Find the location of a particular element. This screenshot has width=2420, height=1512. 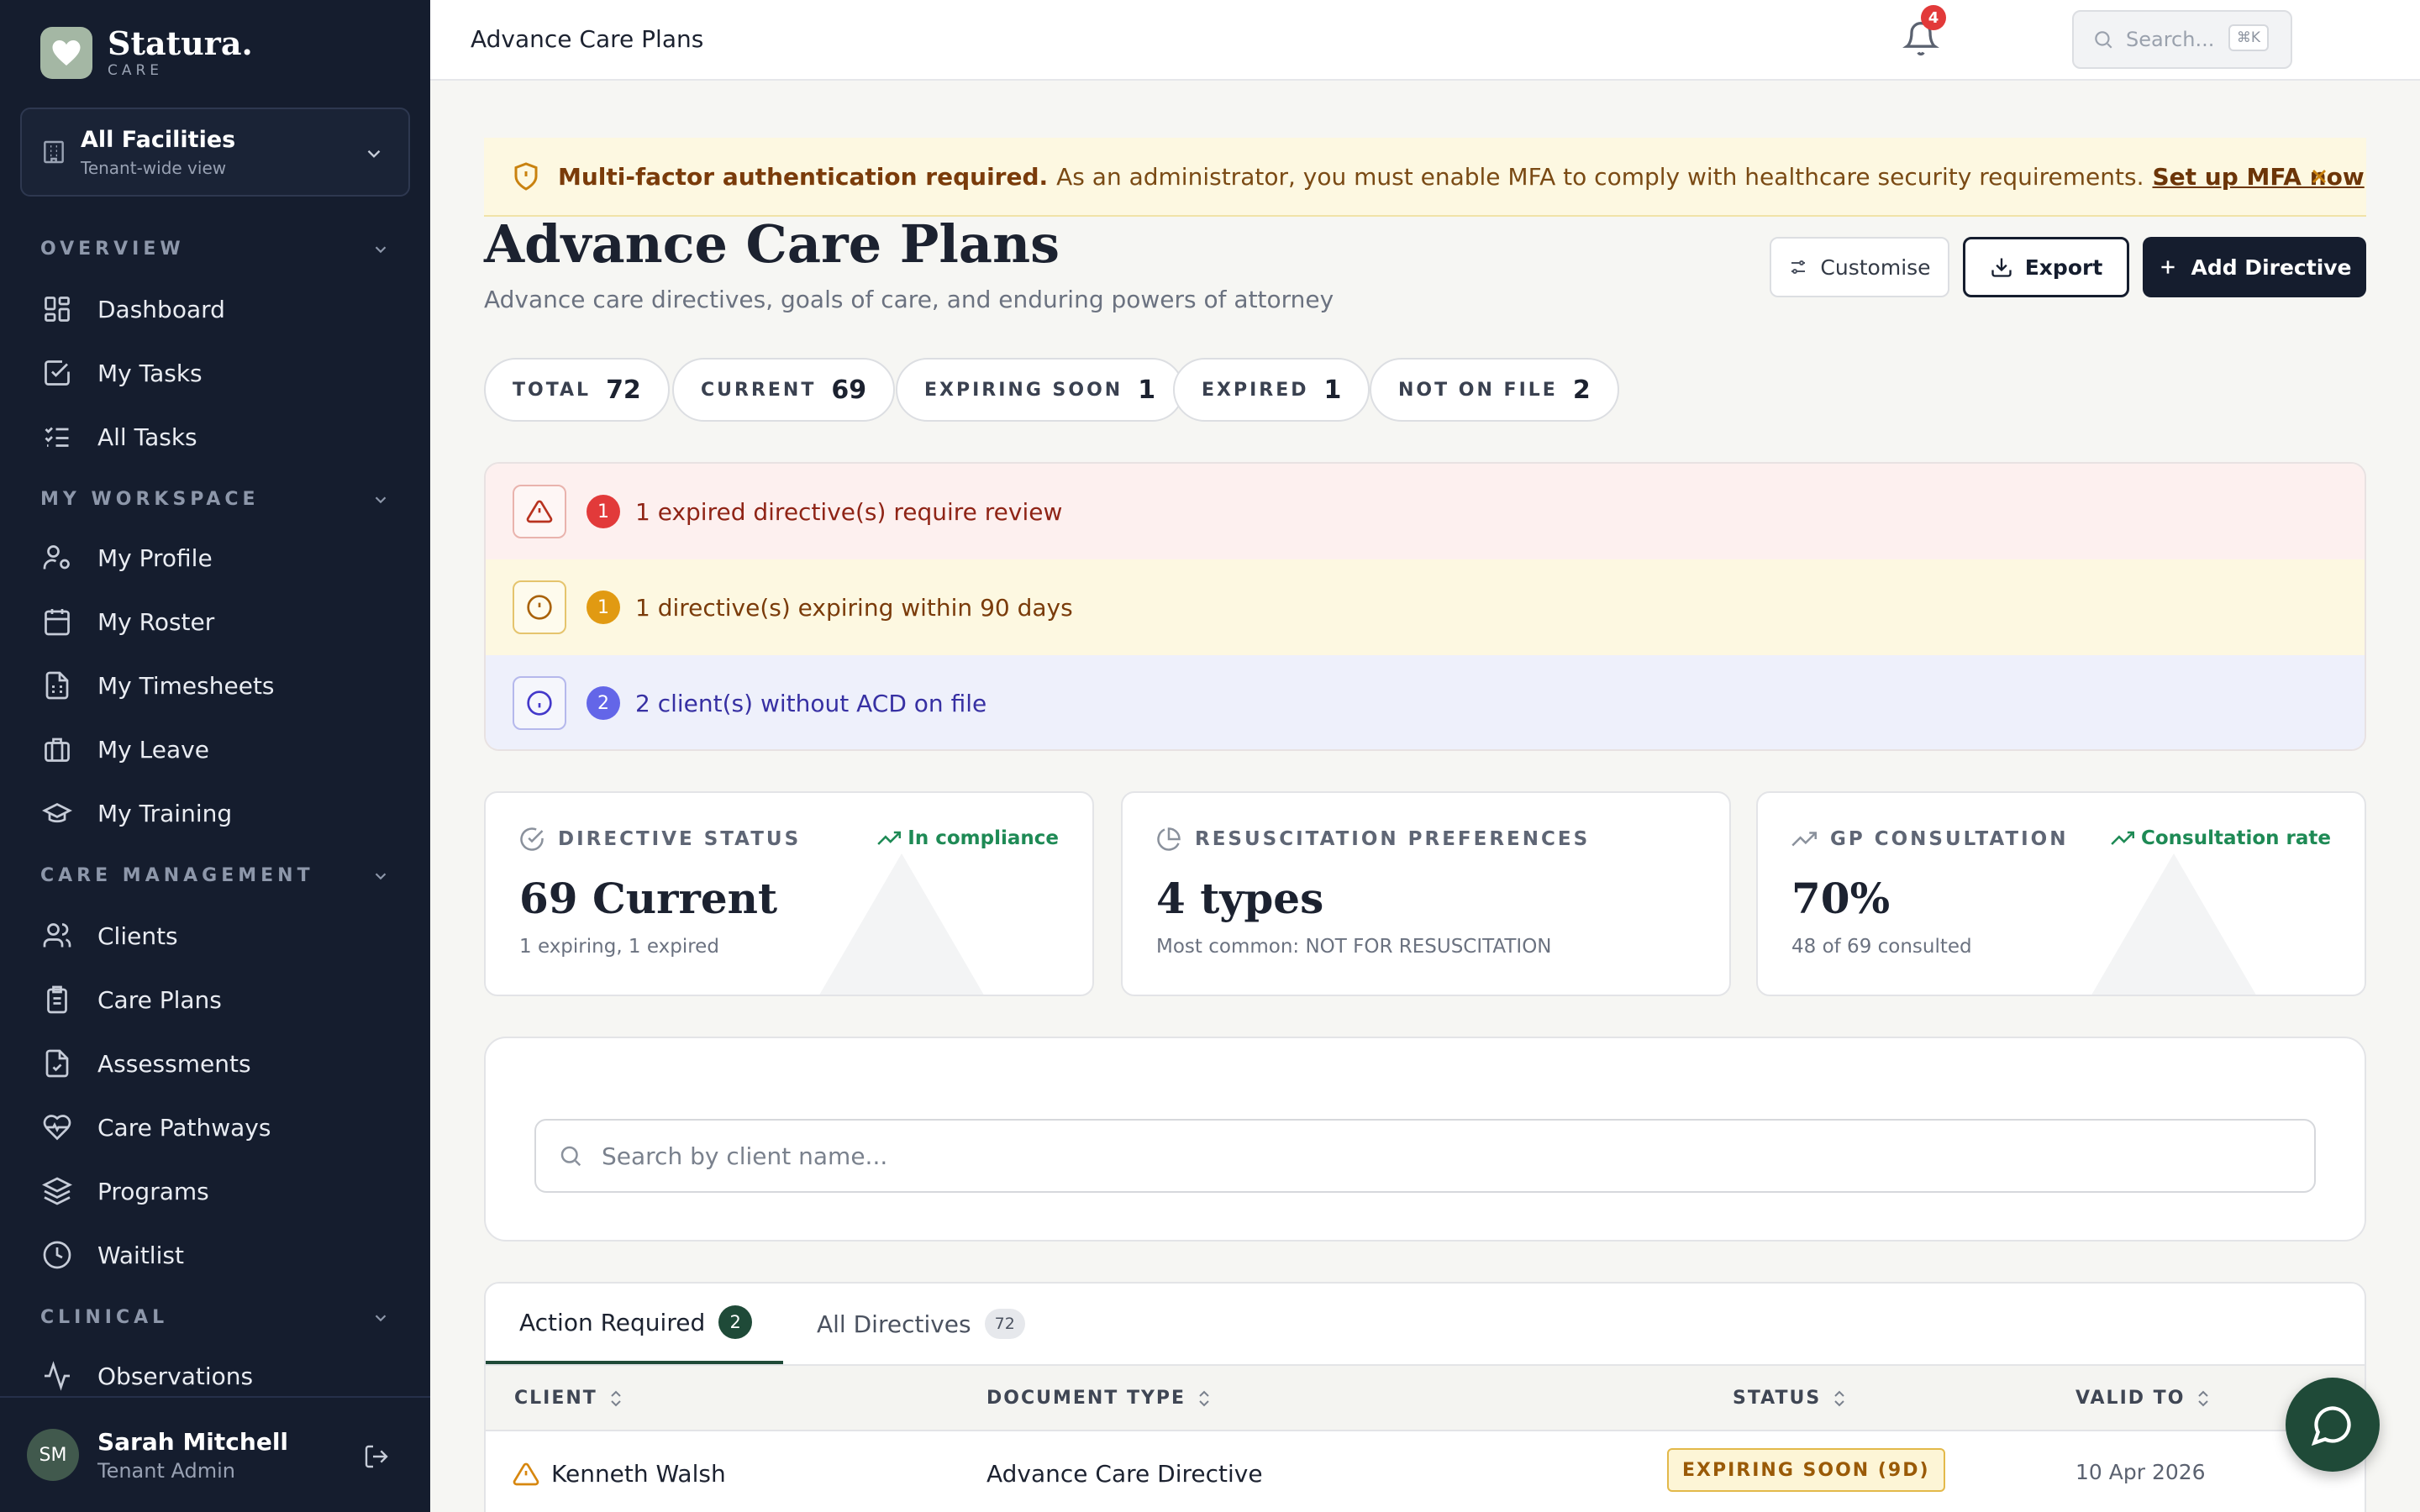

stat-total: TOTAL 72 is located at coordinates (577, 390).